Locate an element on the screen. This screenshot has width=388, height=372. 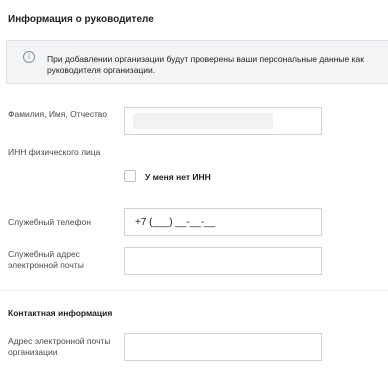
org-email-label: Адрес электронной почты организации is located at coordinates (59, 346).